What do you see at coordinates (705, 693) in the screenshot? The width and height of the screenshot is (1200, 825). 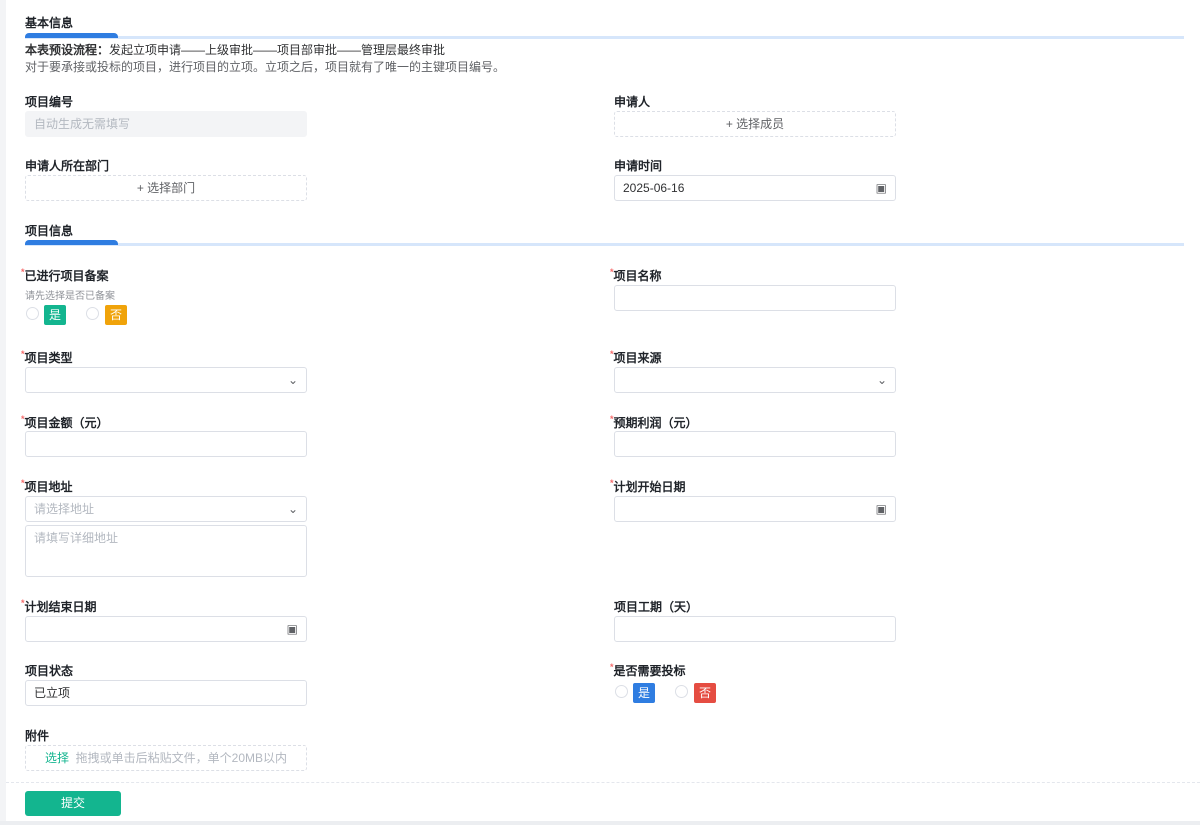 I see `bid-no-tag: 否` at bounding box center [705, 693].